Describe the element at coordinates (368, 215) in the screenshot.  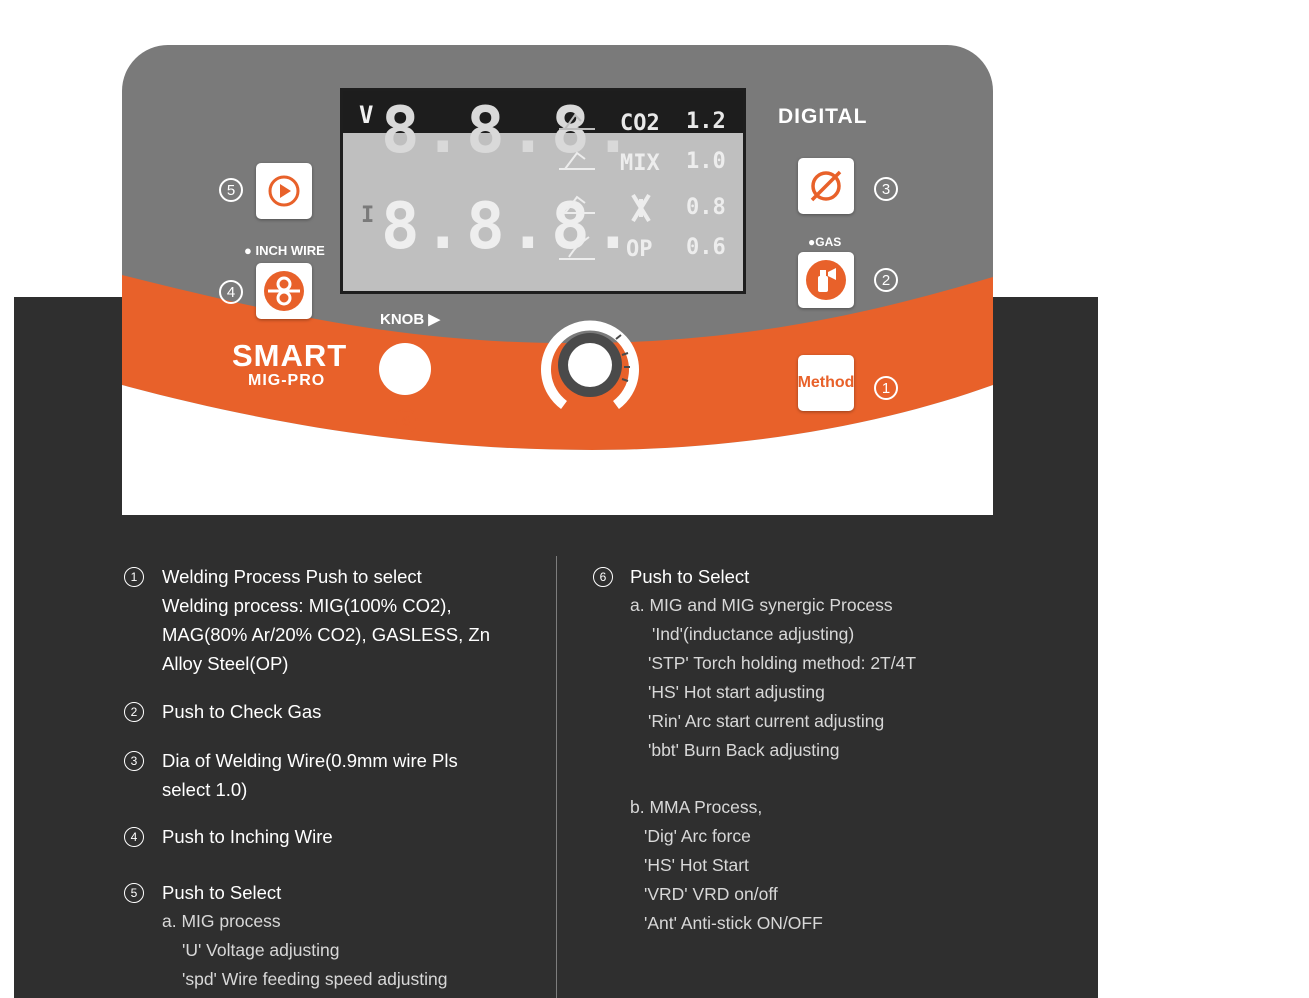
I see `lcd-current-label: I` at that location.